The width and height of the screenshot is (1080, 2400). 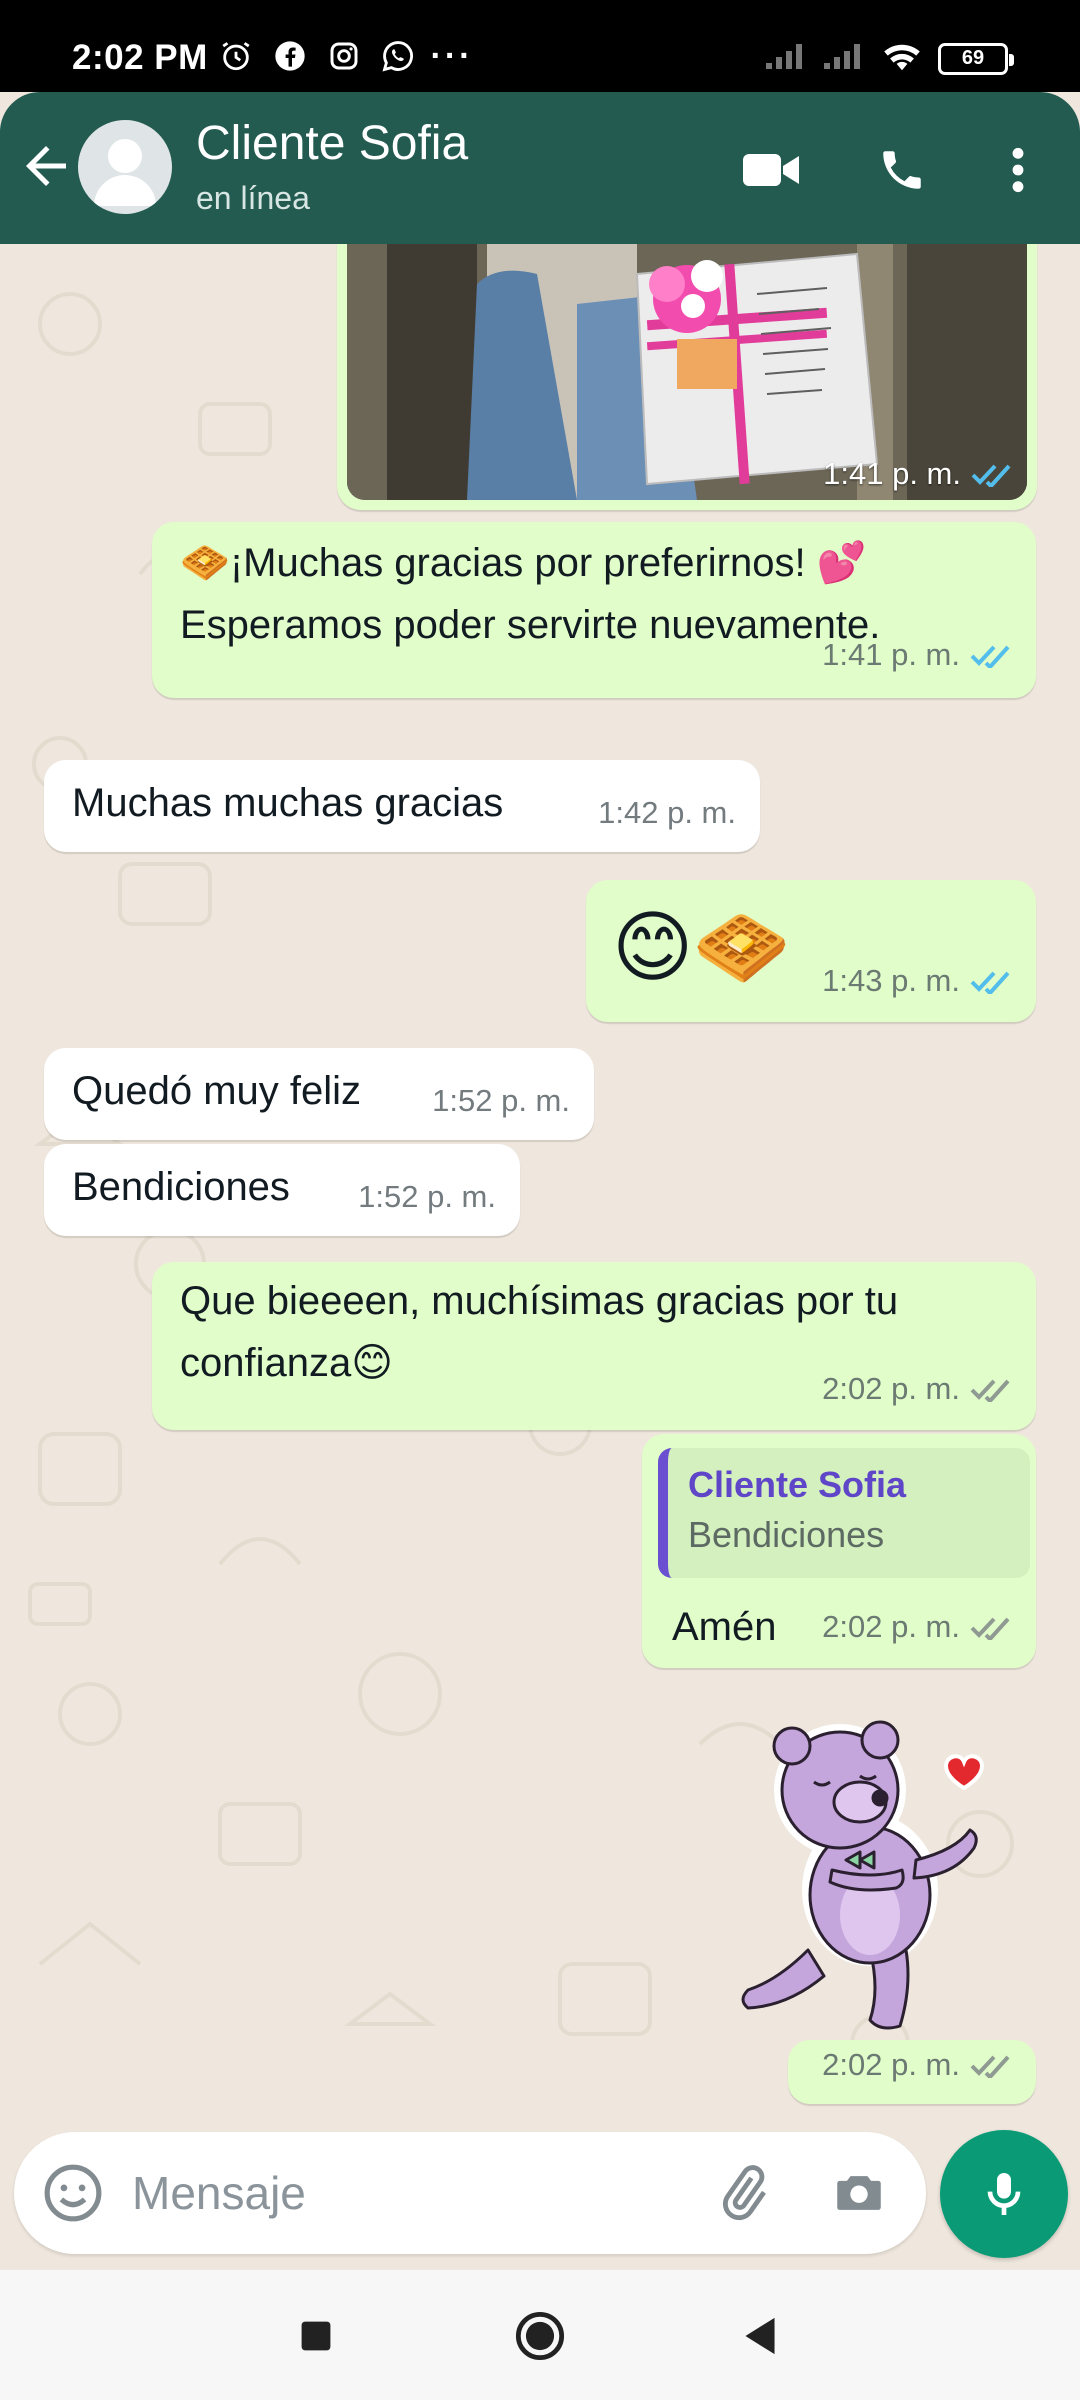 What do you see at coordinates (811, 951) in the screenshot?
I see `outgoing-emoji-message: 😊🧇 1:43 p. m.` at bounding box center [811, 951].